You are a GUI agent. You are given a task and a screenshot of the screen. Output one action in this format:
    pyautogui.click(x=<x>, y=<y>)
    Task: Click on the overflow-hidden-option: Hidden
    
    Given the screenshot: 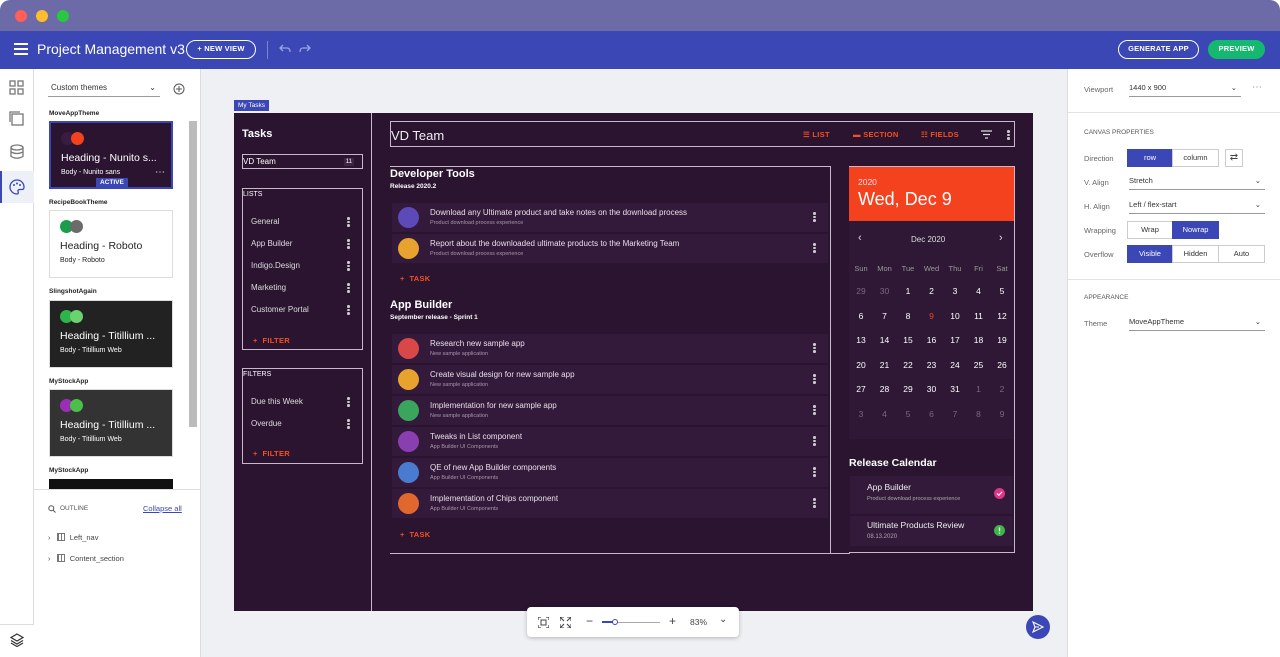 What is the action you would take?
    pyautogui.click(x=1195, y=254)
    